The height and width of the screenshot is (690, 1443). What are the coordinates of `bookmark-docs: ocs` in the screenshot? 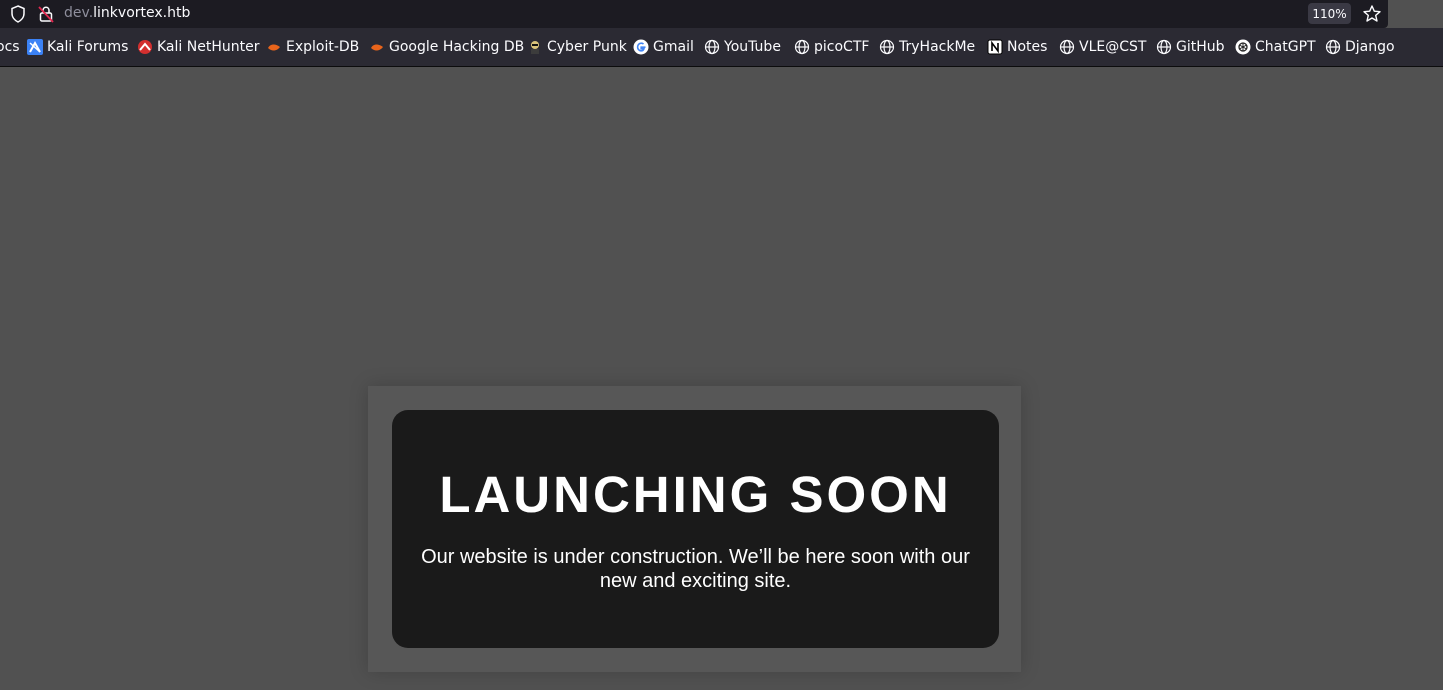 It's located at (10, 47).